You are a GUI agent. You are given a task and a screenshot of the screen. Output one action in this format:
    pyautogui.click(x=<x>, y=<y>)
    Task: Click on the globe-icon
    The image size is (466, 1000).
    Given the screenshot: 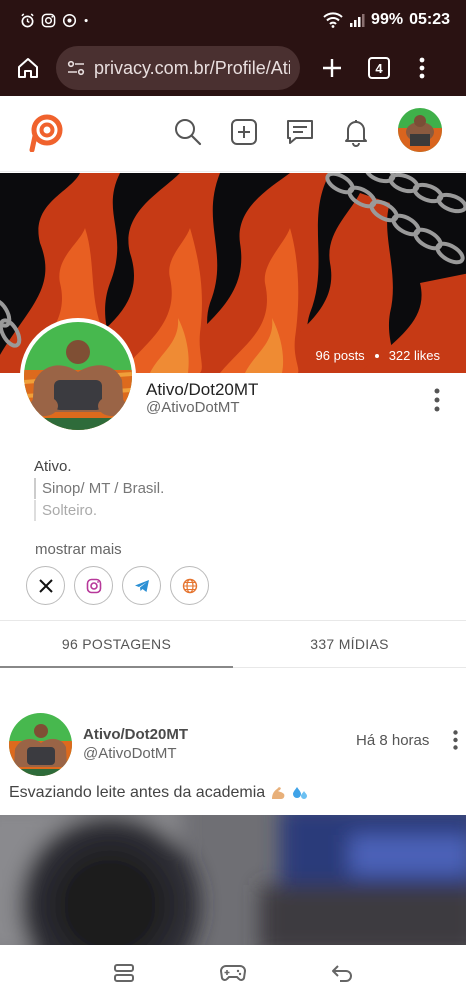 What is the action you would take?
    pyautogui.click(x=189, y=585)
    